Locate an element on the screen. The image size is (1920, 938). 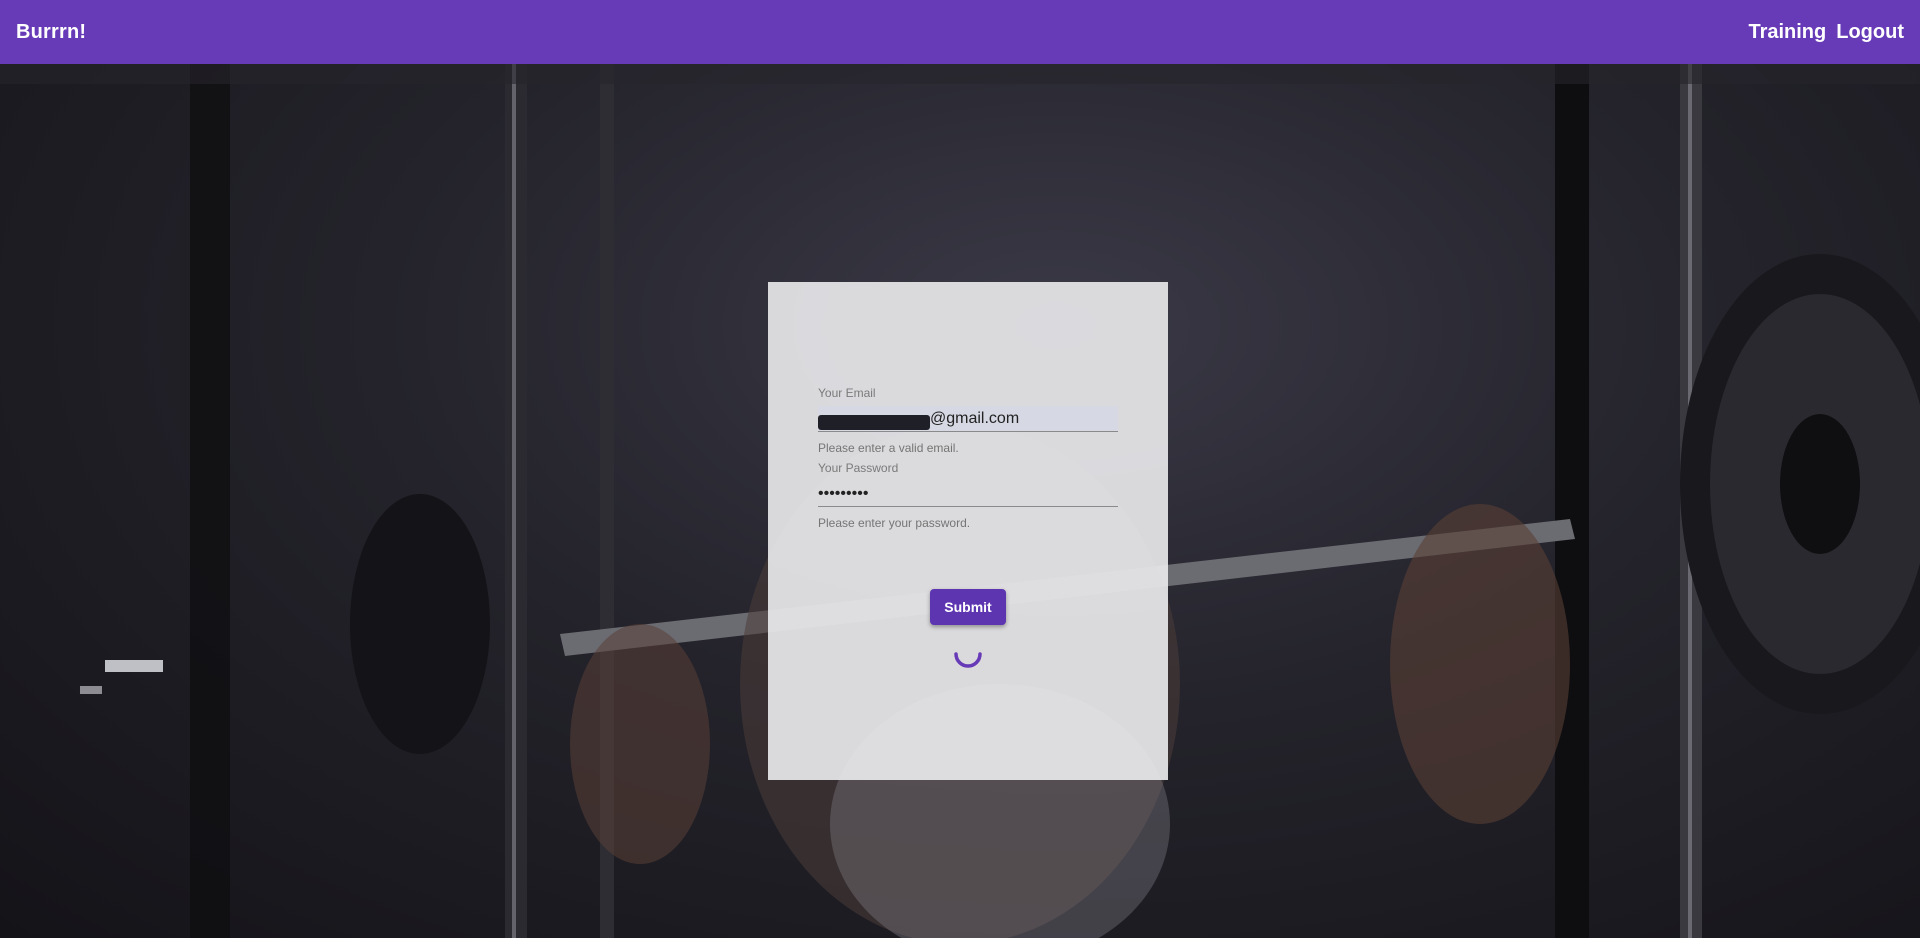
email-hint: Please enter a valid email. is located at coordinates (888, 448).